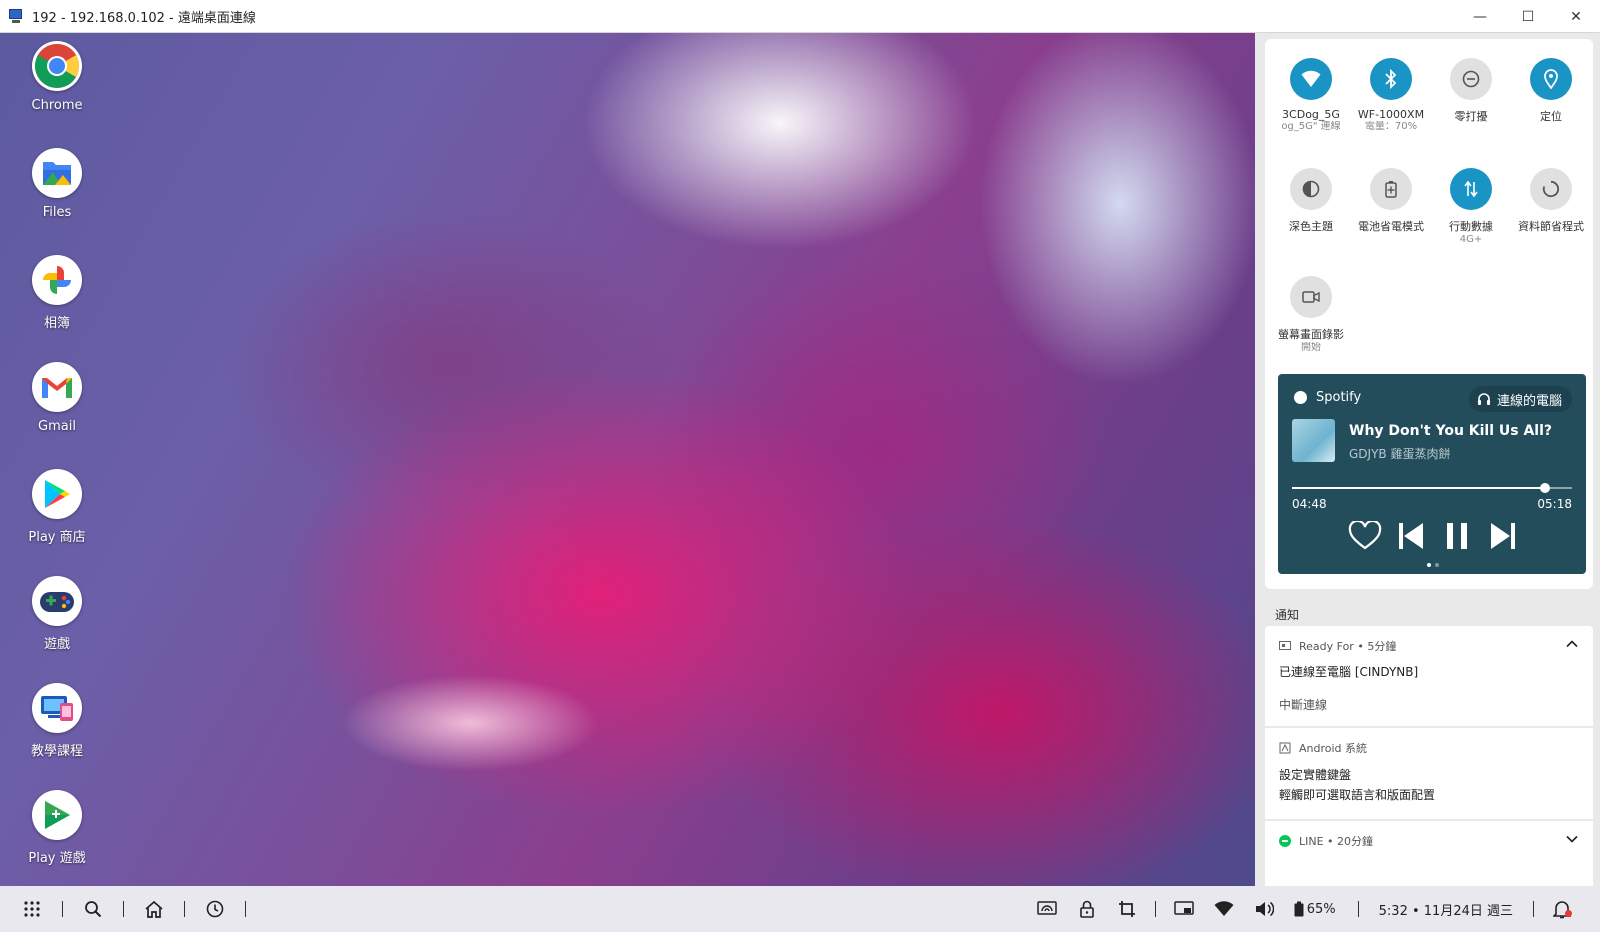  Describe the element at coordinates (56, 751) in the screenshot. I see `app-label: 教學課程` at that location.